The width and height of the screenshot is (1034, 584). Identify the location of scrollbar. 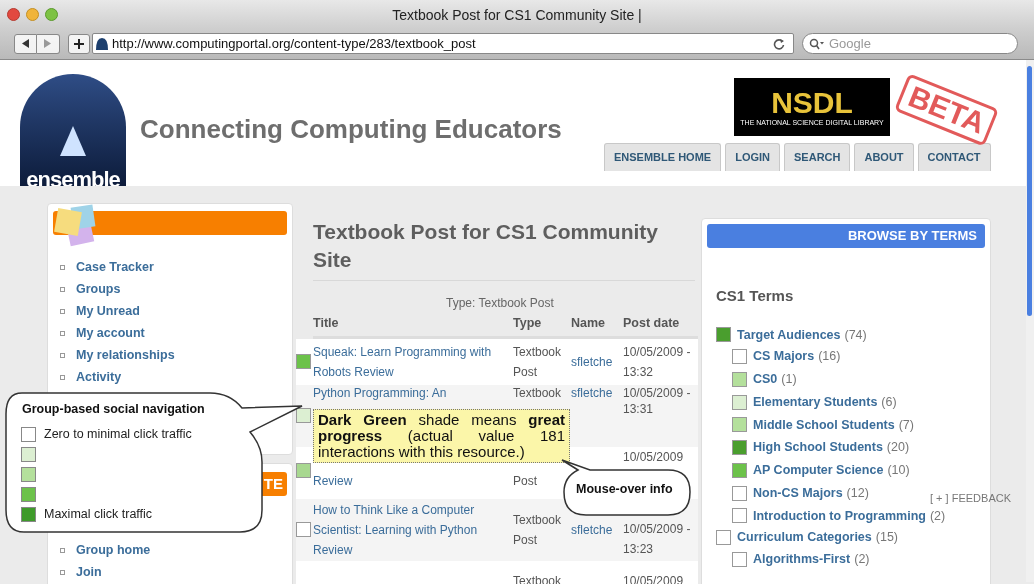
(1030, 321).